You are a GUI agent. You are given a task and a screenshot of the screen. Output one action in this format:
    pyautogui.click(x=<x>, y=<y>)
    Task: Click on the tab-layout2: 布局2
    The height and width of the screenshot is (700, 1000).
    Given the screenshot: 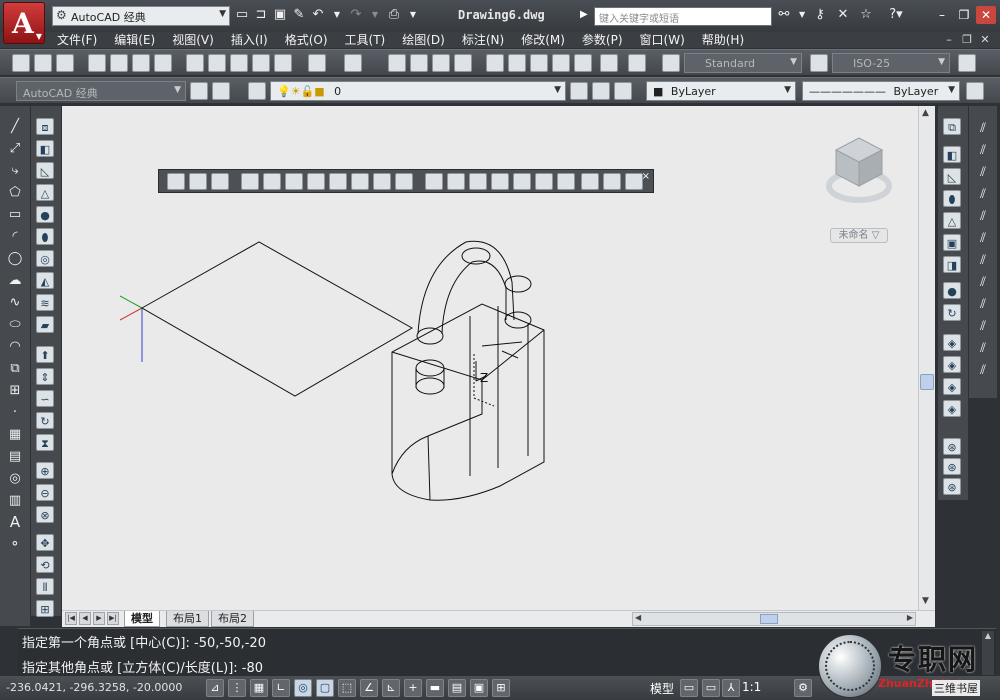 What is the action you would take?
    pyautogui.click(x=232, y=619)
    